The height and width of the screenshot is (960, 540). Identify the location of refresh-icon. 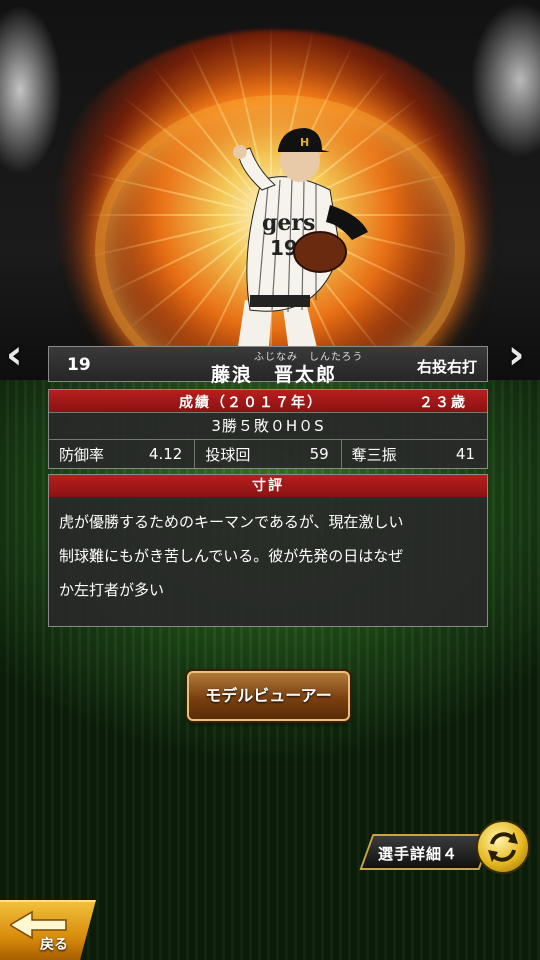
(503, 847).